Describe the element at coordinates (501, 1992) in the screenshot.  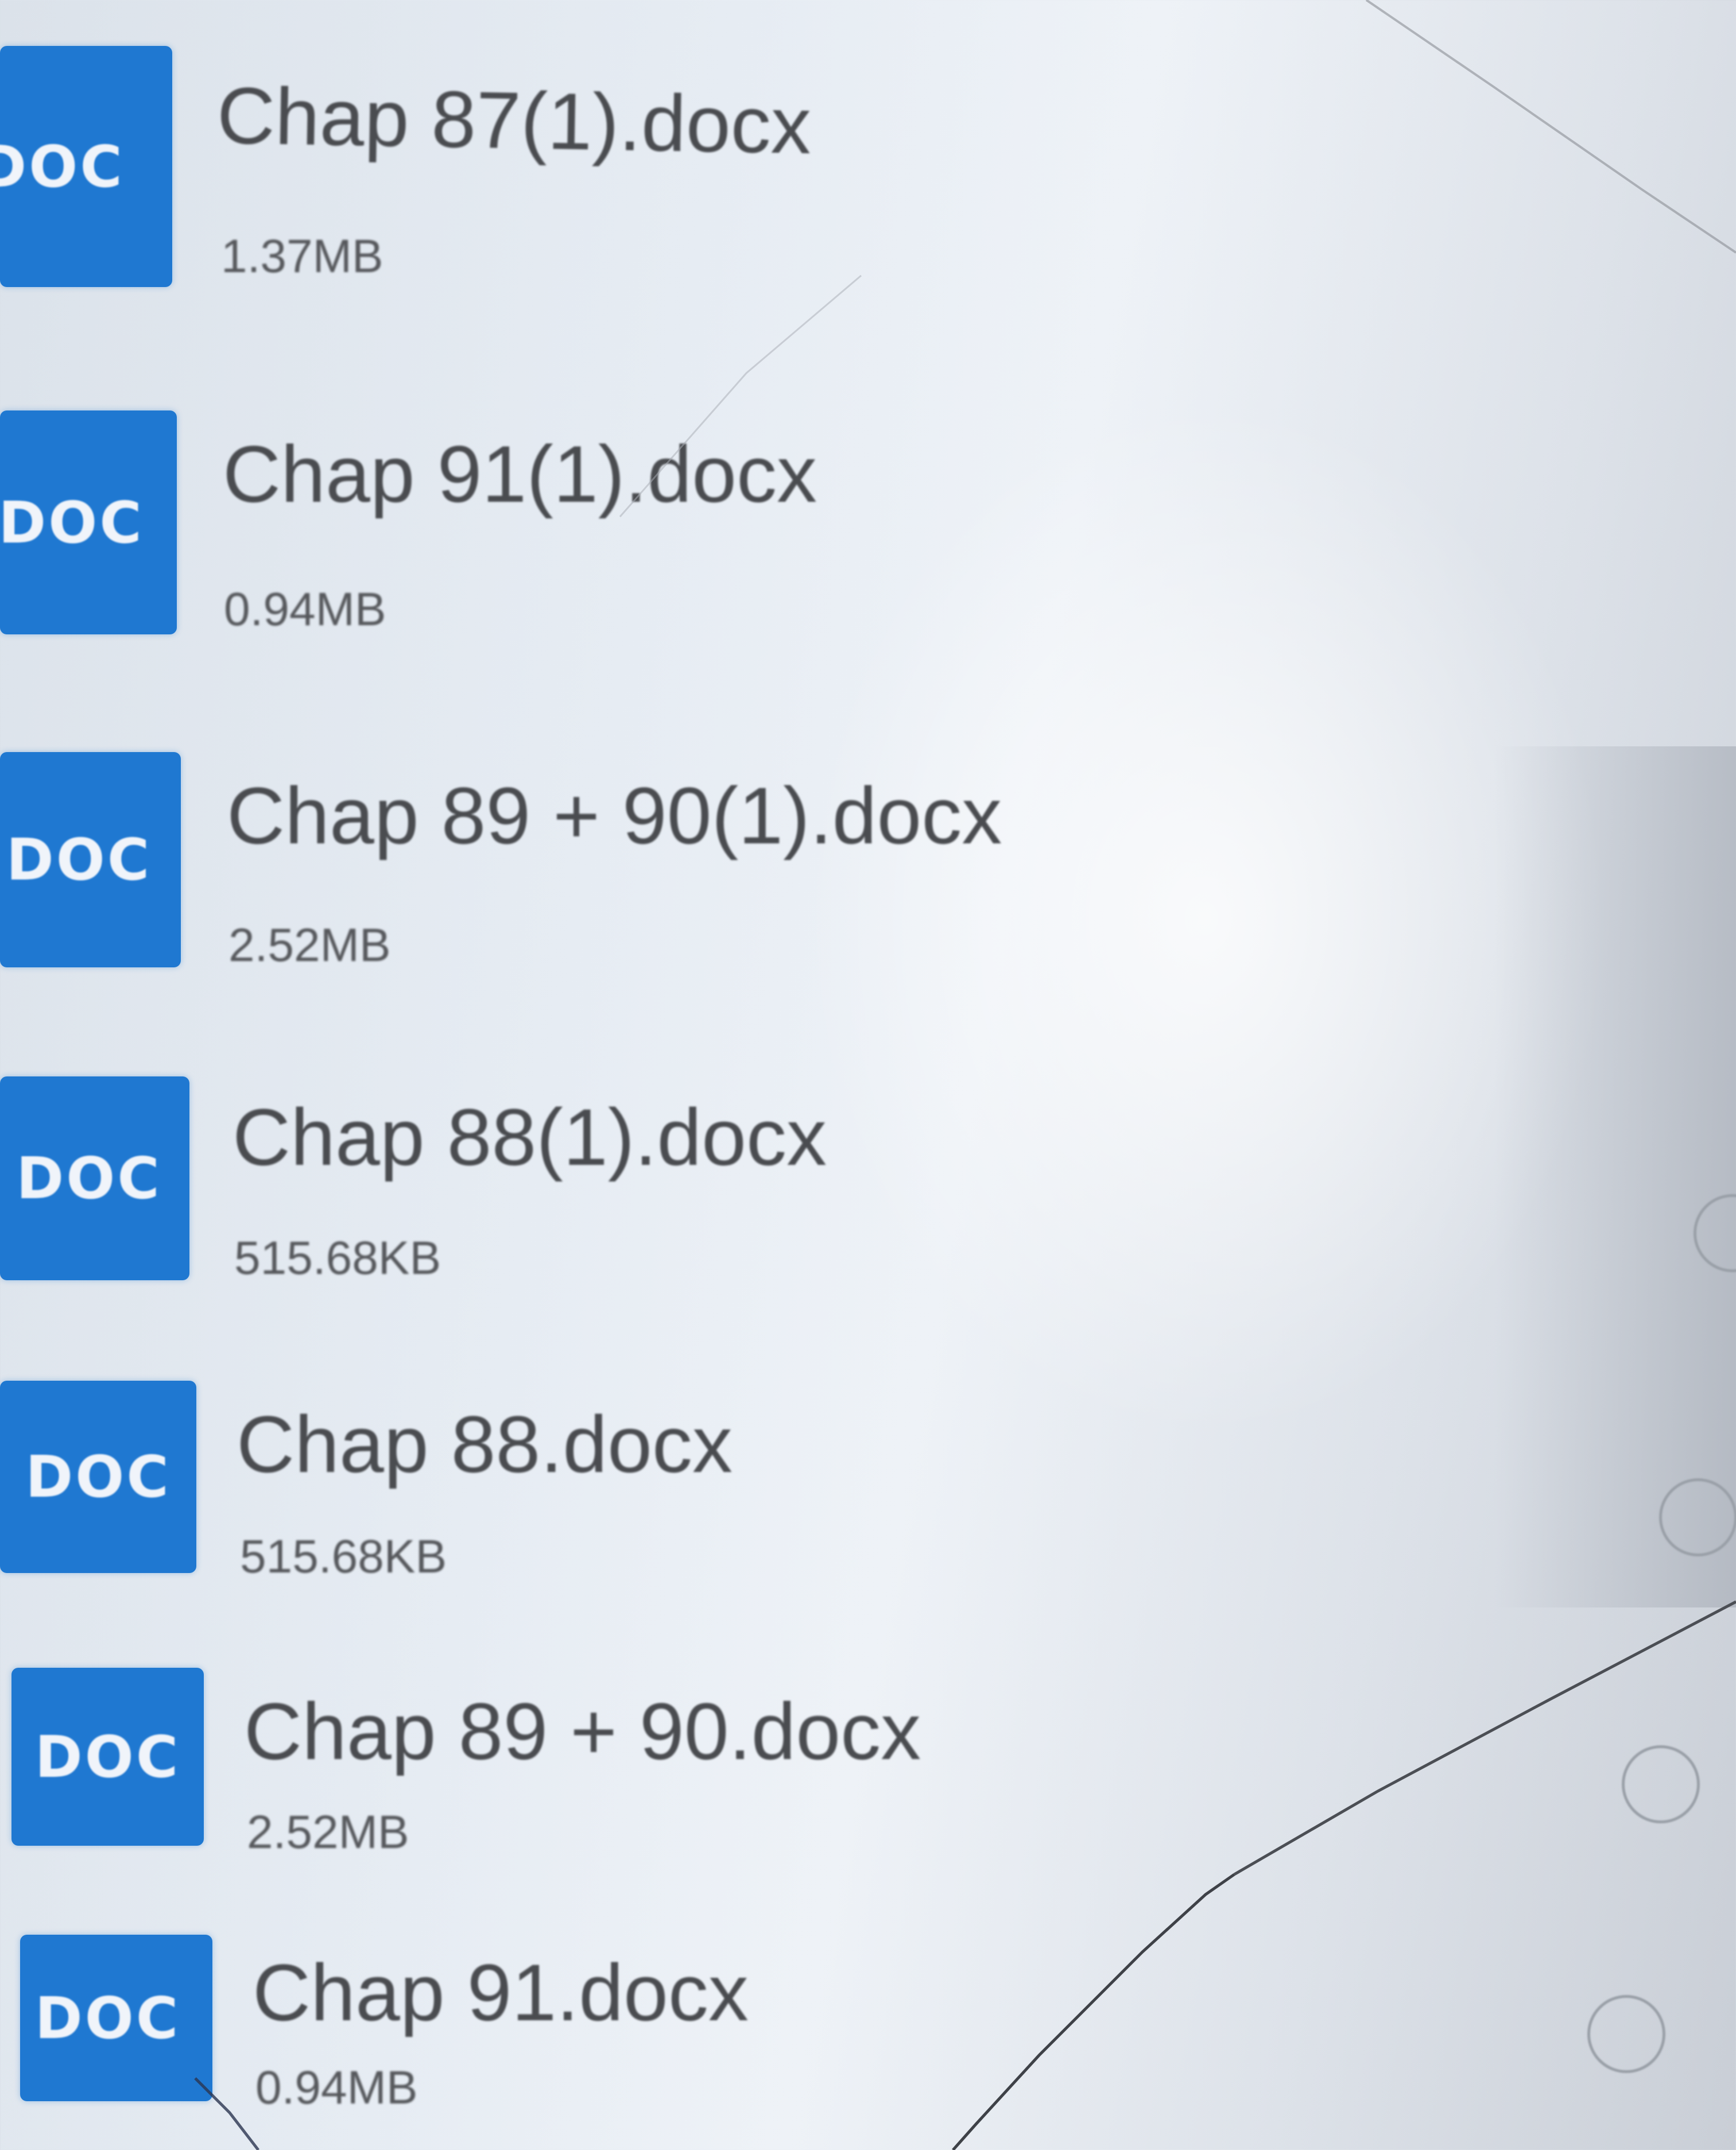
I see `file-name: Chap 91.docx` at that location.